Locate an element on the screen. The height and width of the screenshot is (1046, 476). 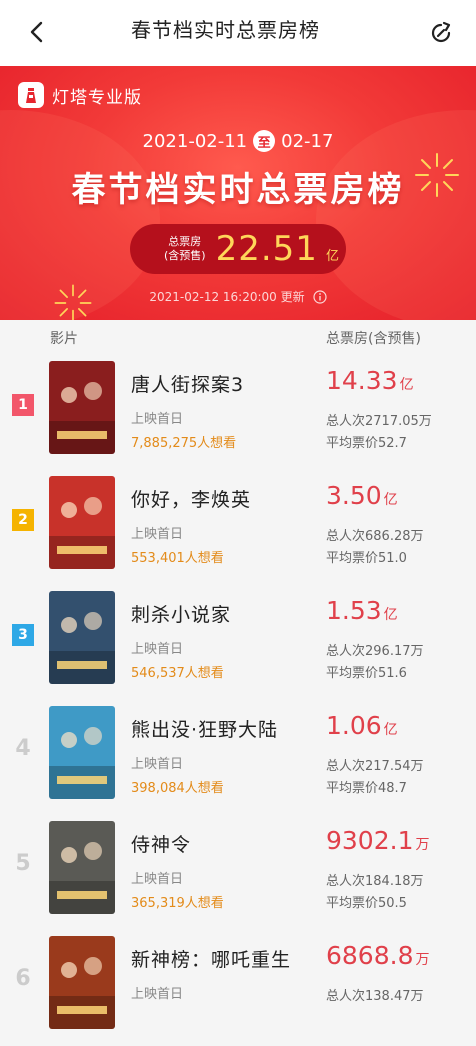
movie-title: 刺杀小说家 is located at coordinates (181, 613).